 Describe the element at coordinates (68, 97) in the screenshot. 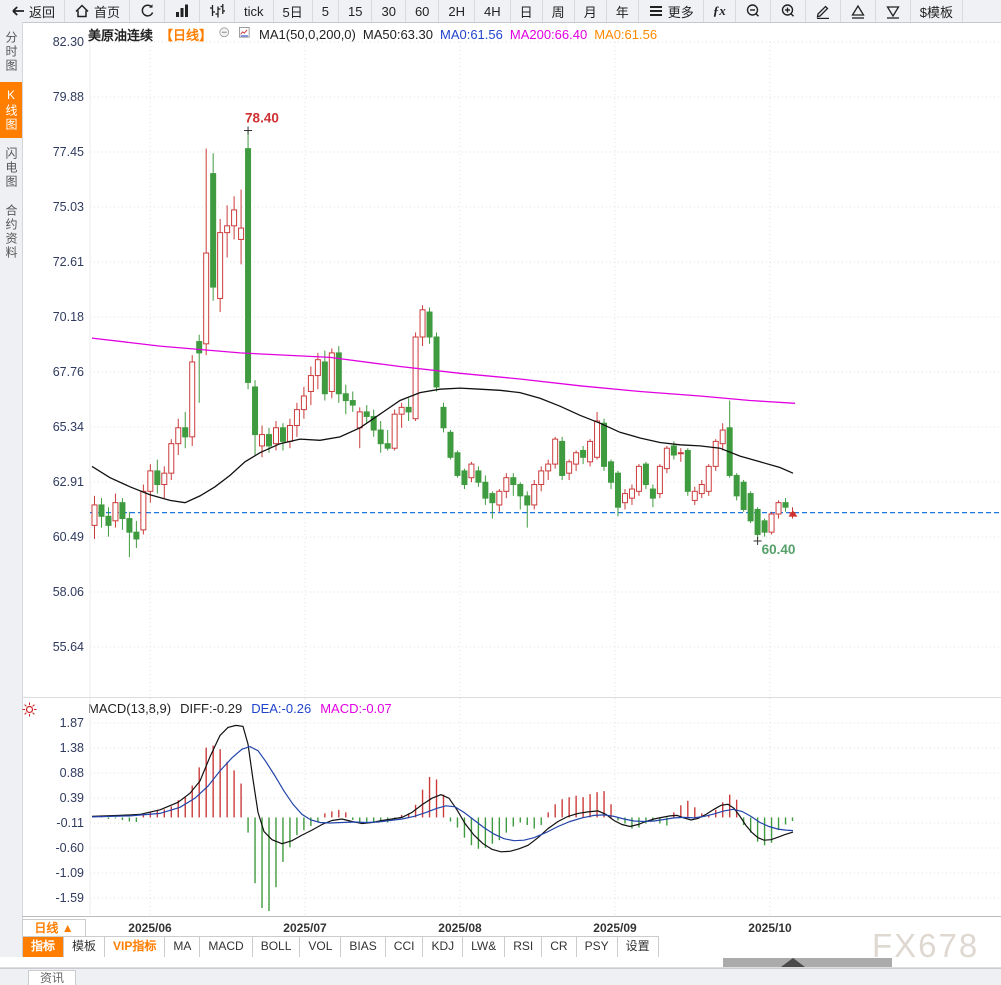

I see `price-axis-label: 79.88` at that location.